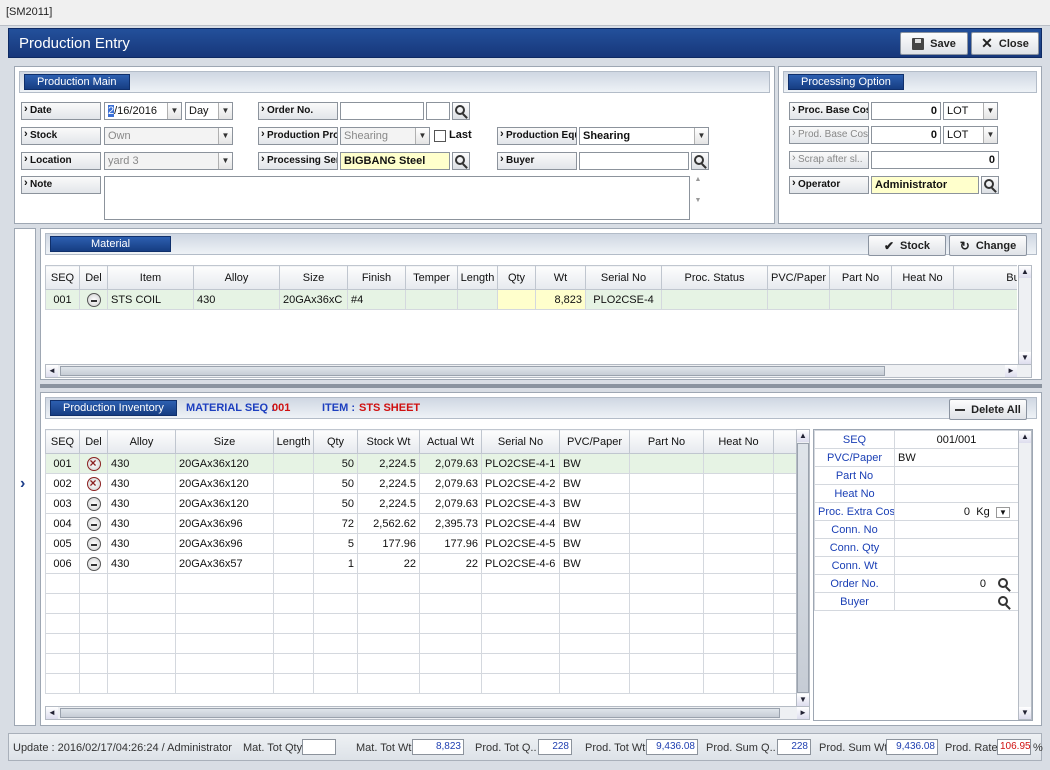  I want to click on delete-all-button: Delete All, so click(988, 409).